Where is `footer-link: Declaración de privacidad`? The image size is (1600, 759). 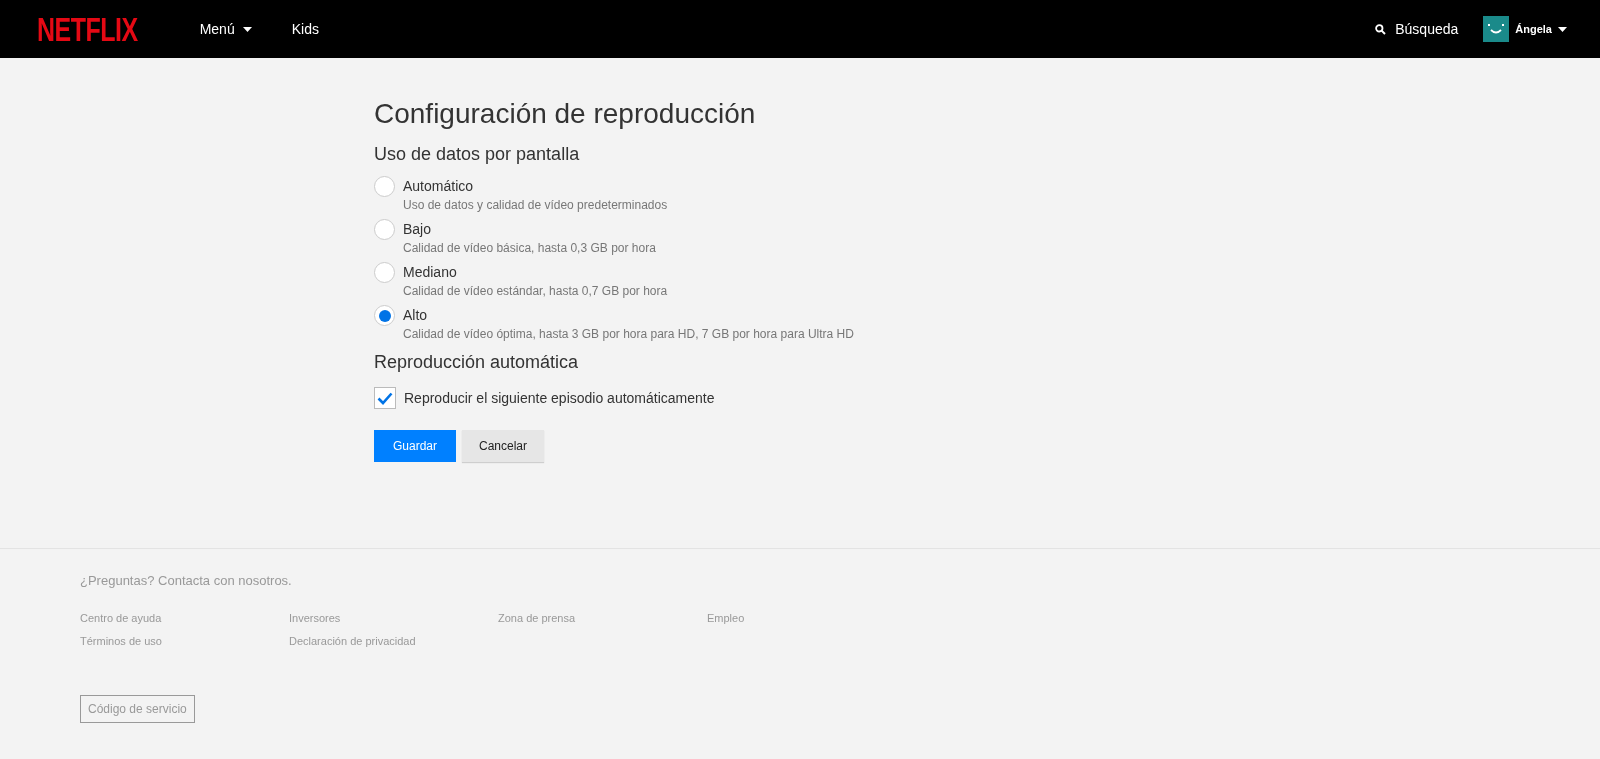
footer-link: Declaración de privacidad is located at coordinates (393, 641).